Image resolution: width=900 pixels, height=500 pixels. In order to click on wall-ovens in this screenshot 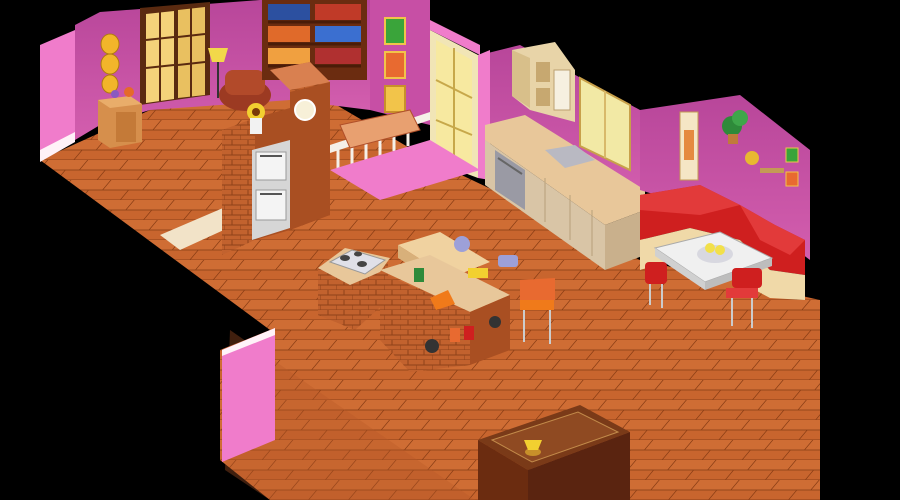, I will do `click(271, 190)`.